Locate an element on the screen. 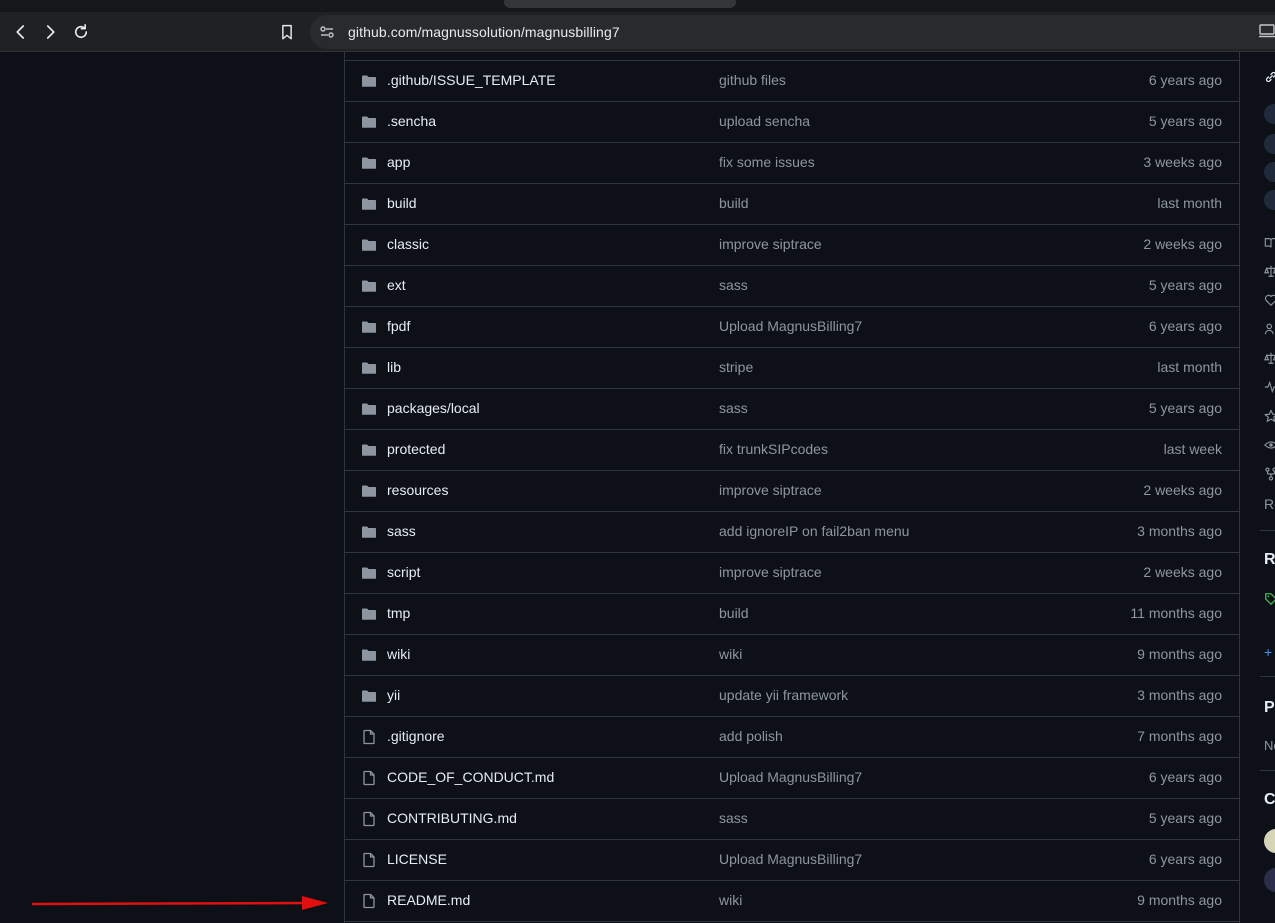 The height and width of the screenshot is (923, 1275). file-name-link: build is located at coordinates (402, 203).